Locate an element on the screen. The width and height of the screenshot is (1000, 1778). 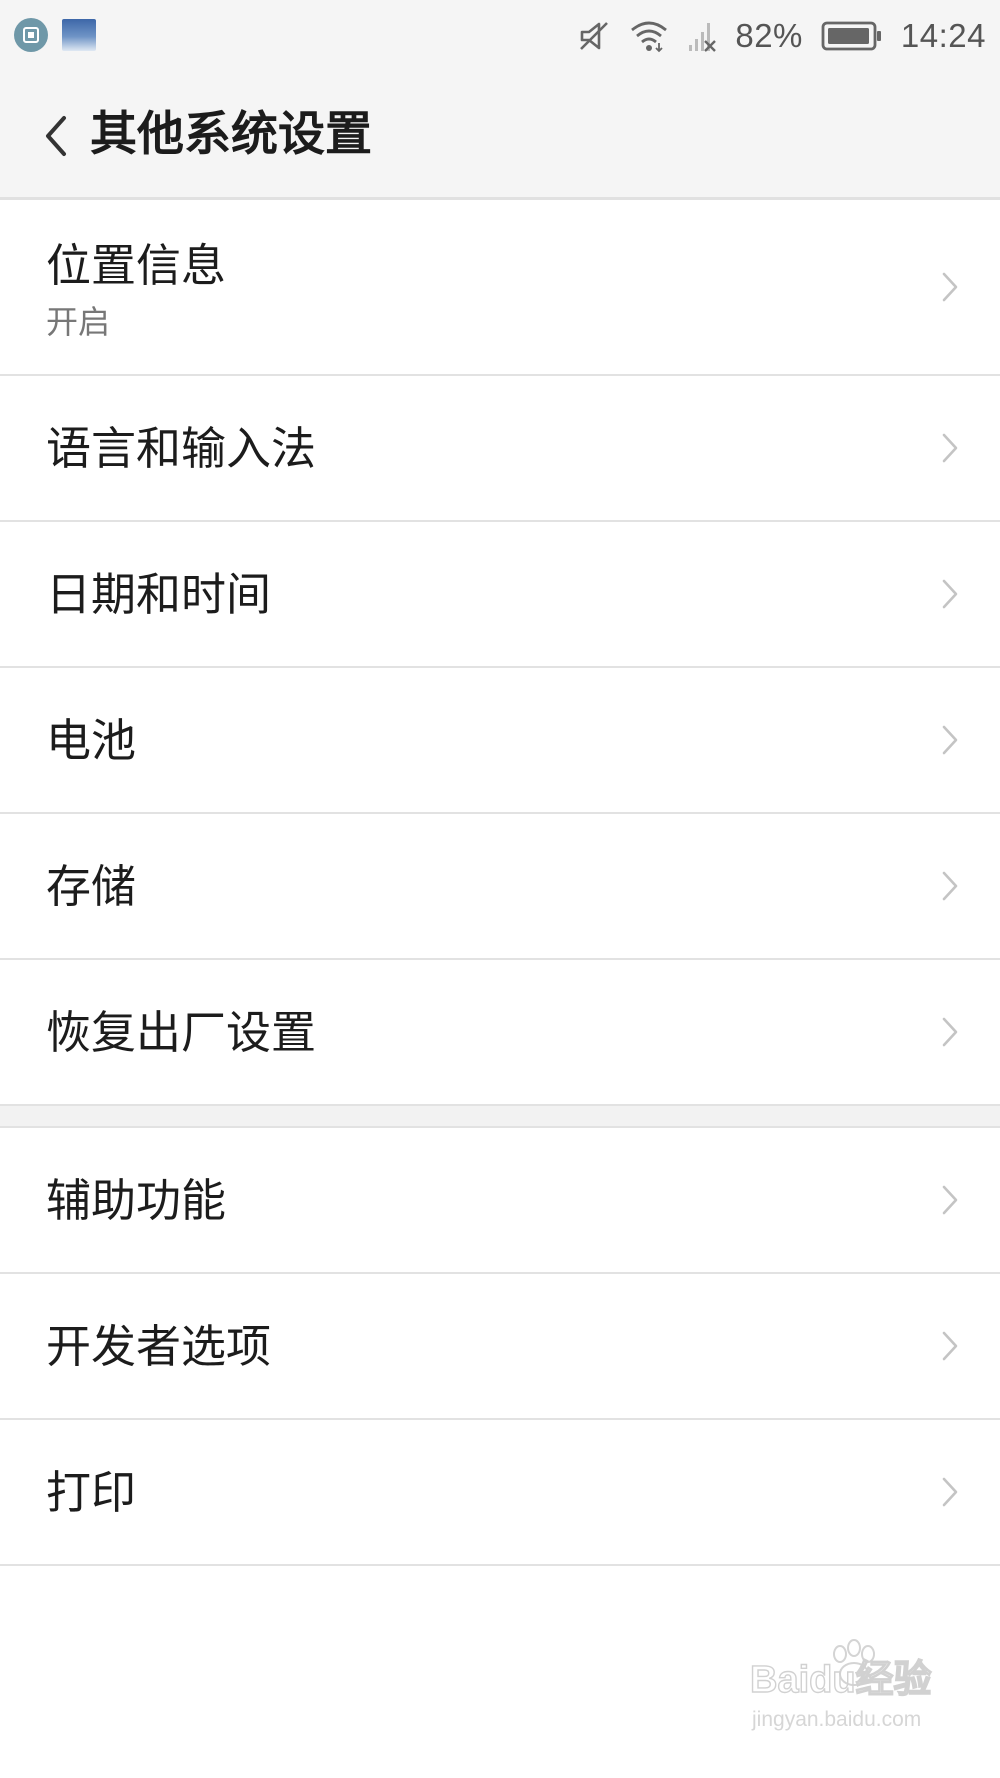
back-arrow-icon is located at coordinates (56, 136).